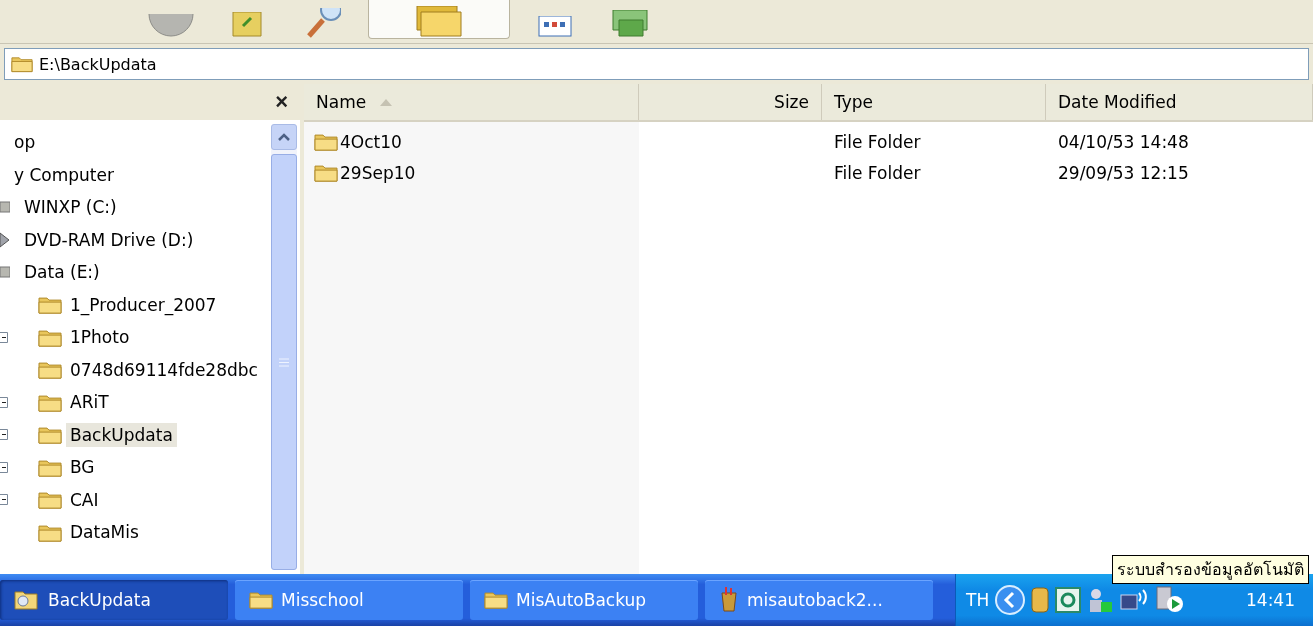  What do you see at coordinates (323, 23) in the screenshot?
I see `search-icon` at bounding box center [323, 23].